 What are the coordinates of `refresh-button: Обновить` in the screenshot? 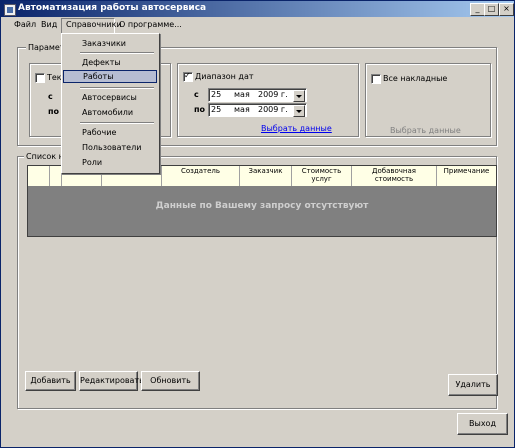 It's located at (170, 381).